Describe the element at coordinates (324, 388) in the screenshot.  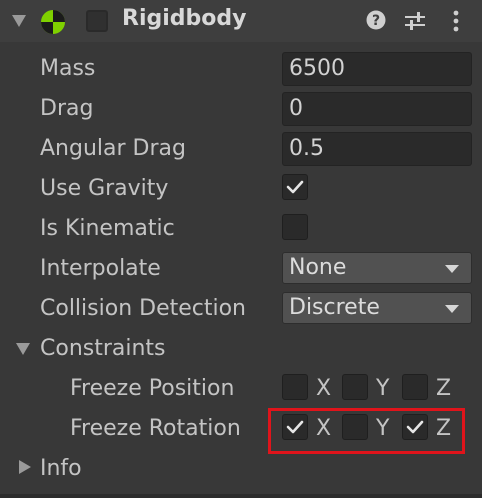
I see `freeze-position-x-label: X` at that location.